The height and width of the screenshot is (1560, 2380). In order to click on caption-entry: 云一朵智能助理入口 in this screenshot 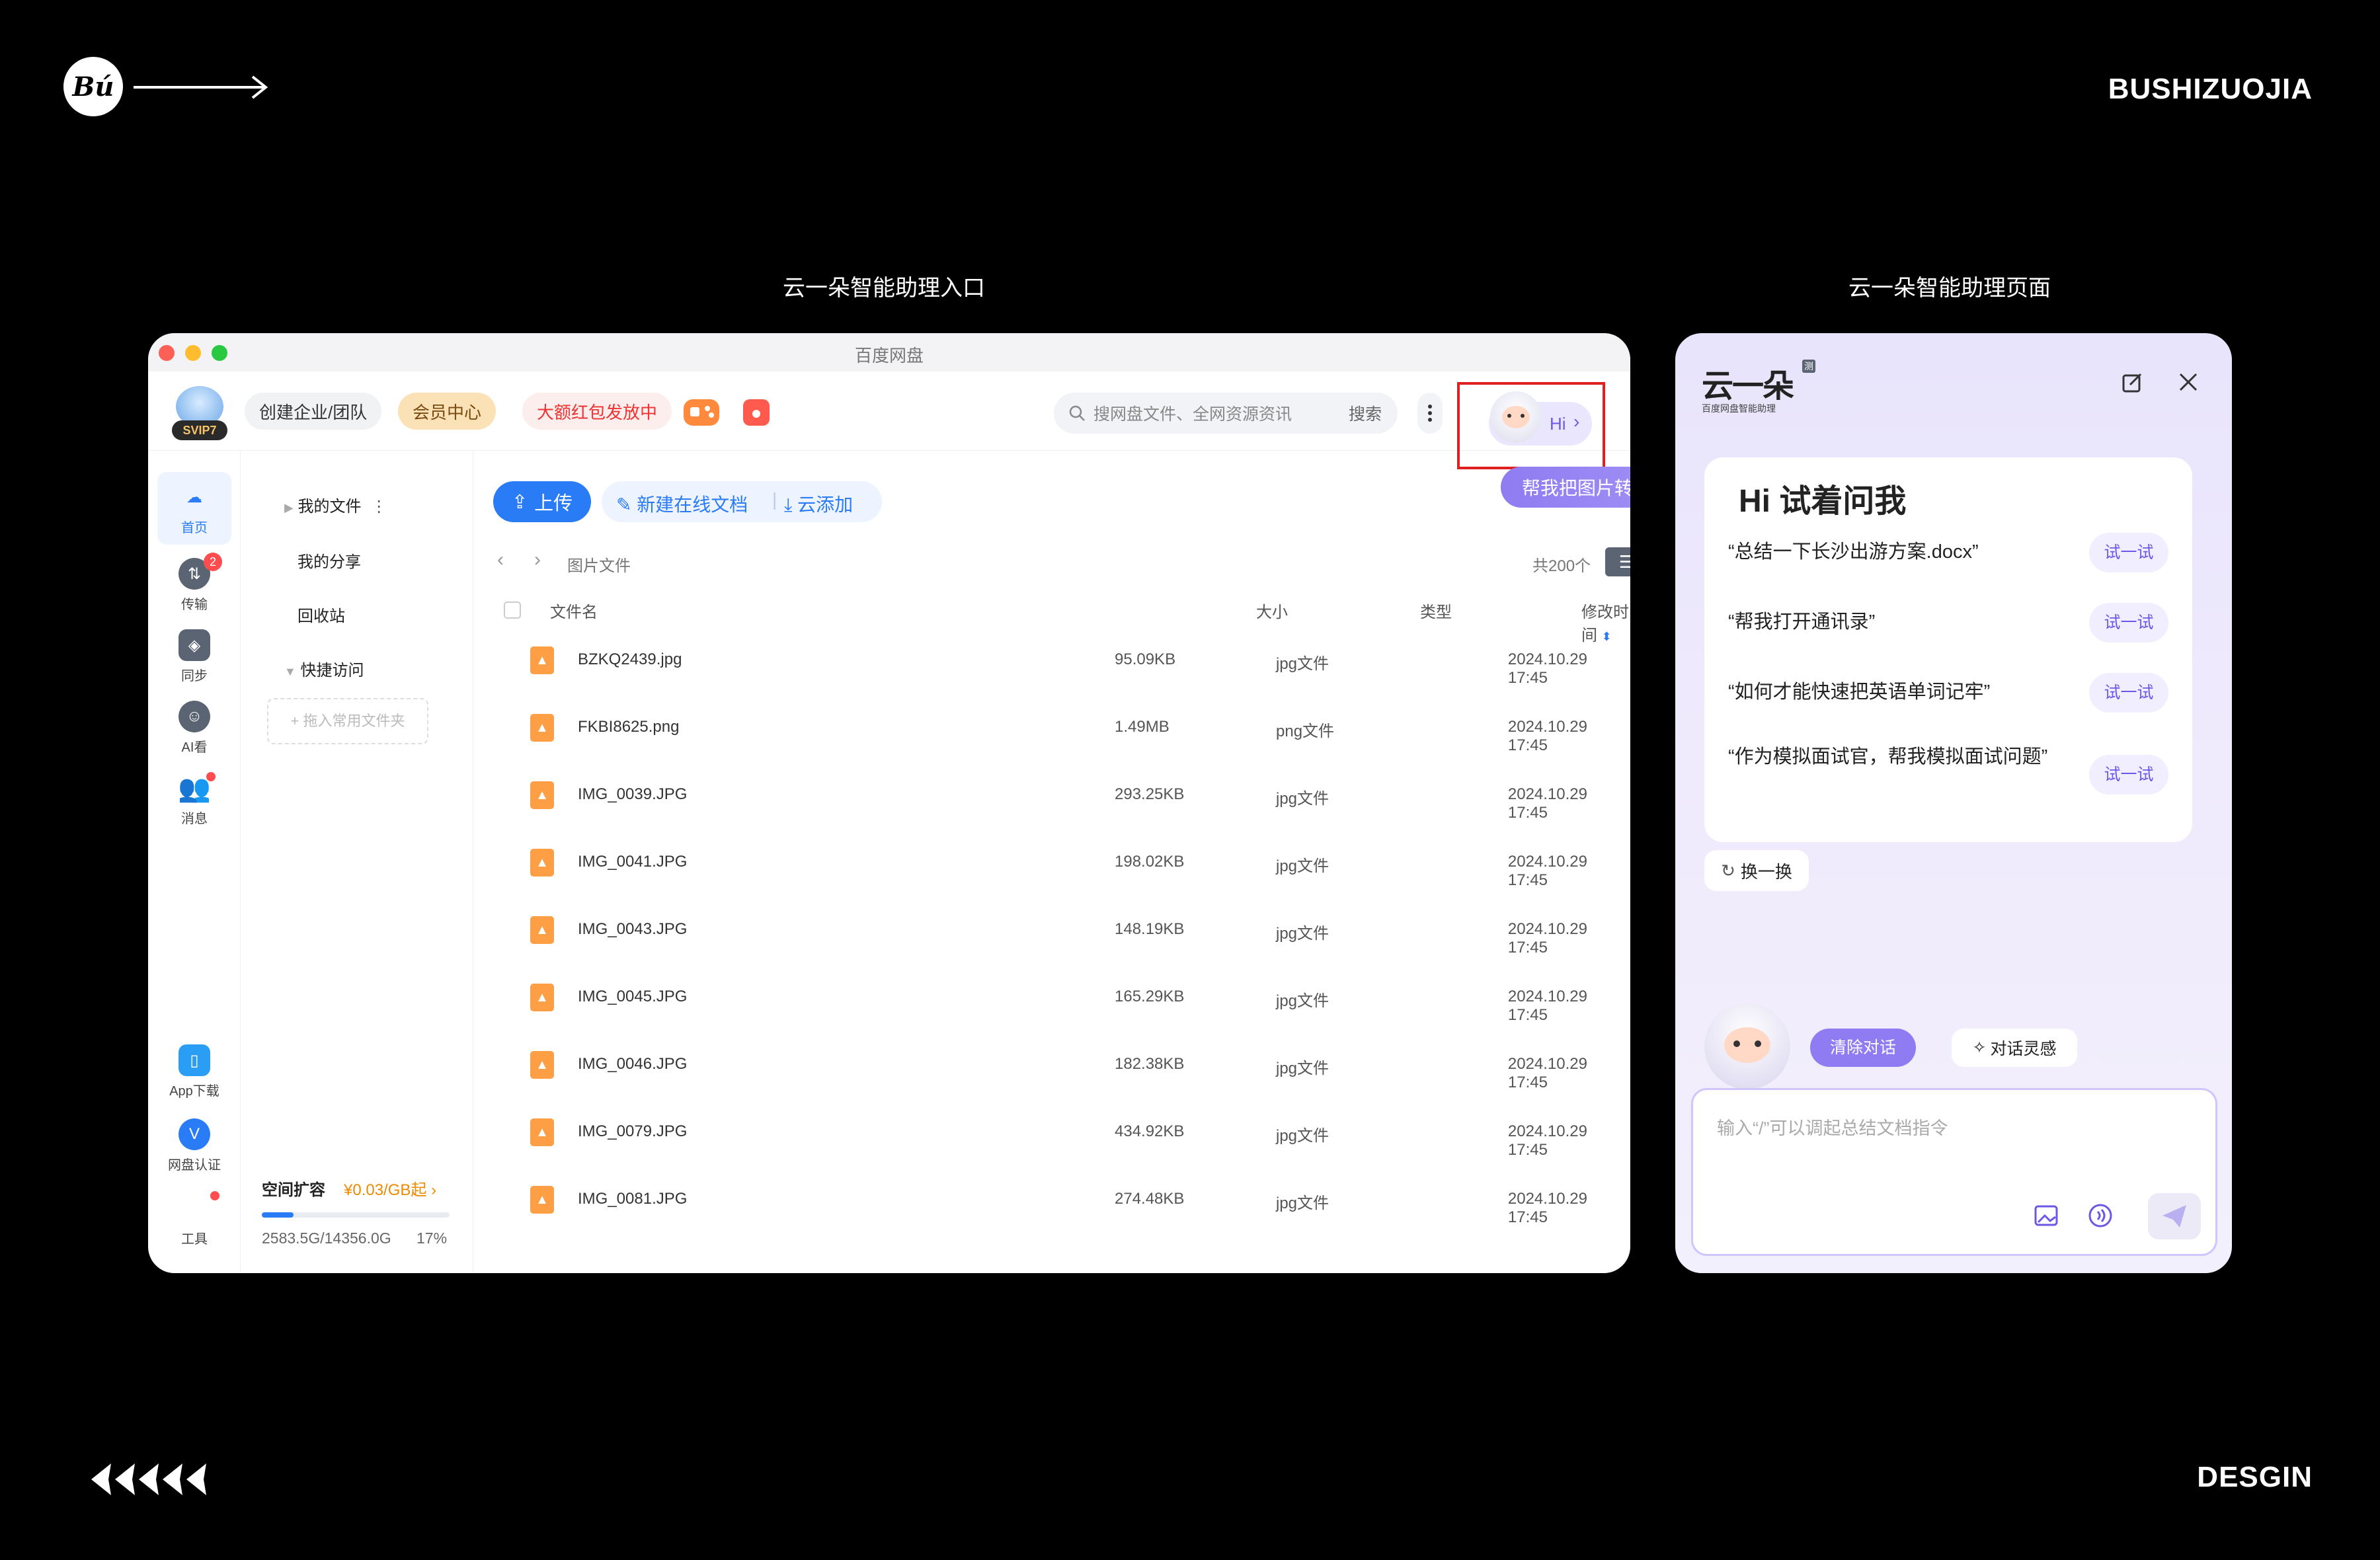, I will do `click(884, 288)`.